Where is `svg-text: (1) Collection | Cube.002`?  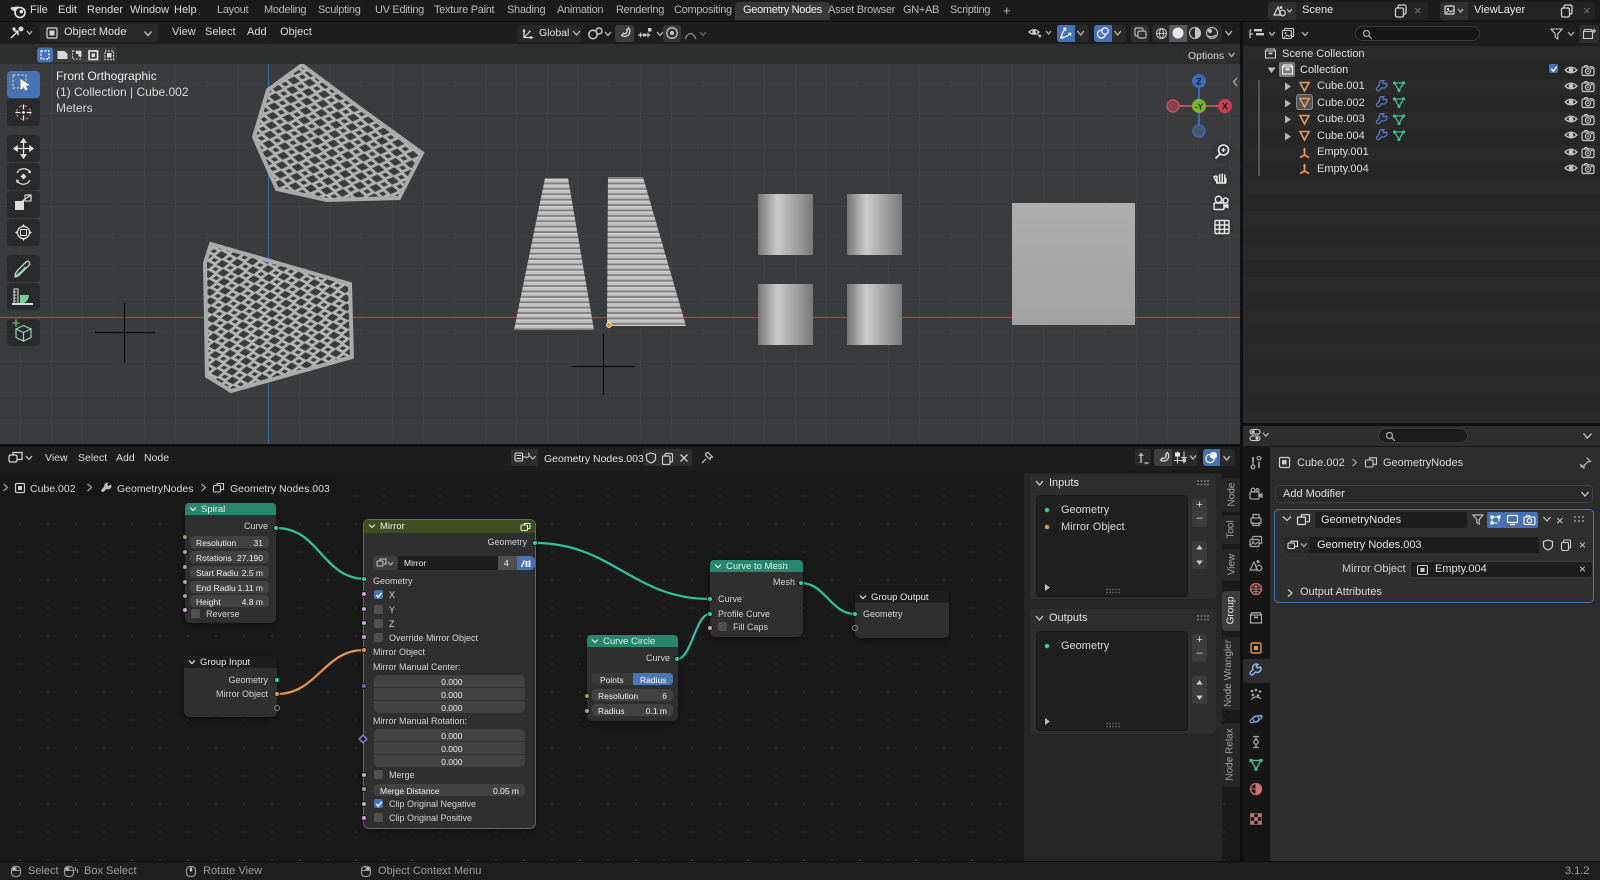
svg-text: (1) Collection | Cube.002 is located at coordinates (122, 92).